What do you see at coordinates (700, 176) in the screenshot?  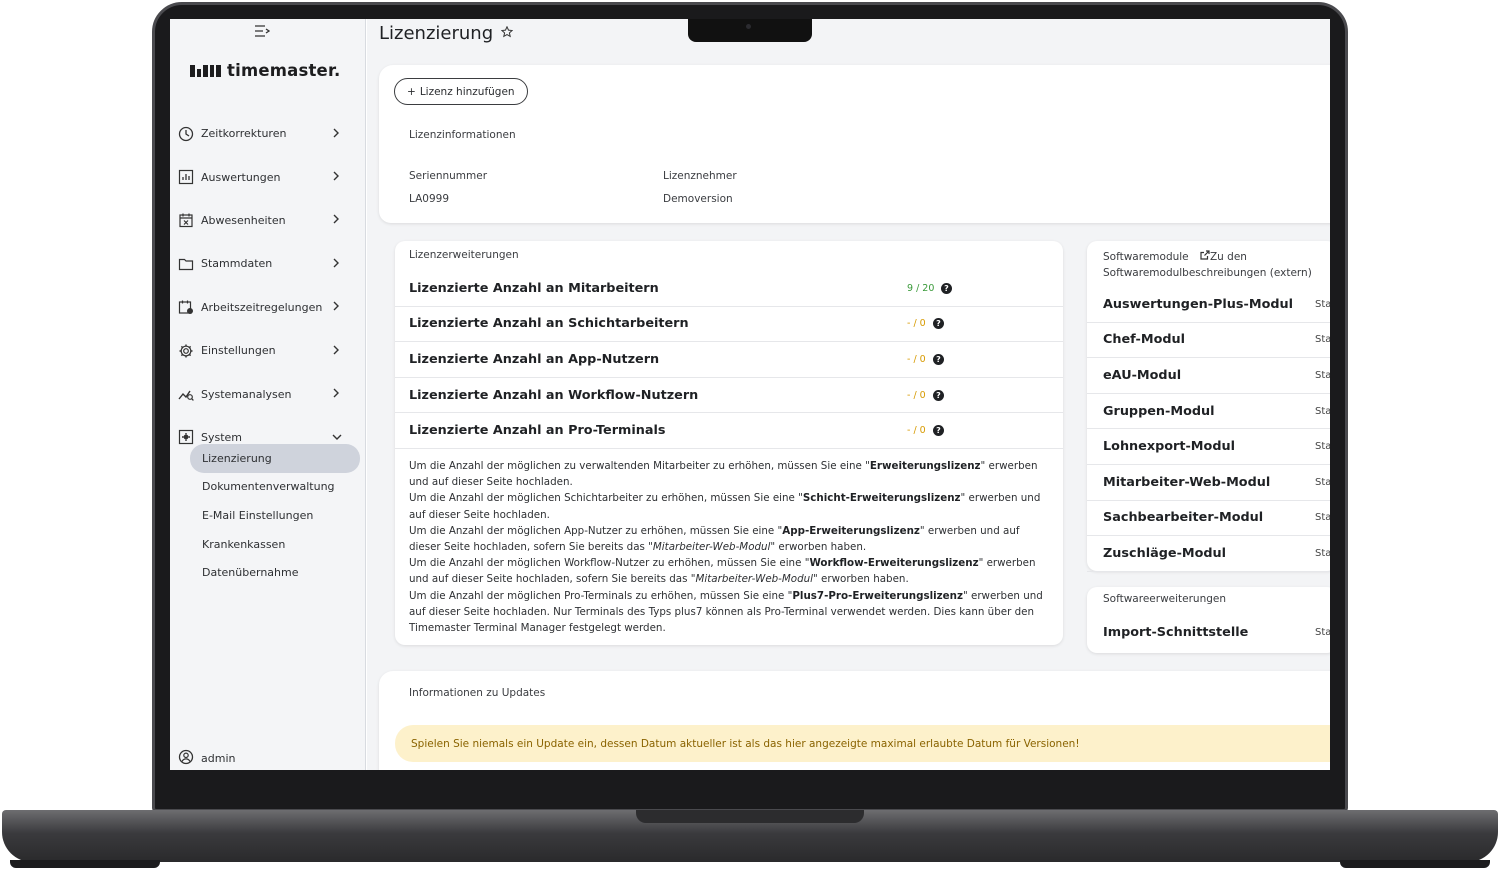 I see `licensee-label: Lizenznehmer` at bounding box center [700, 176].